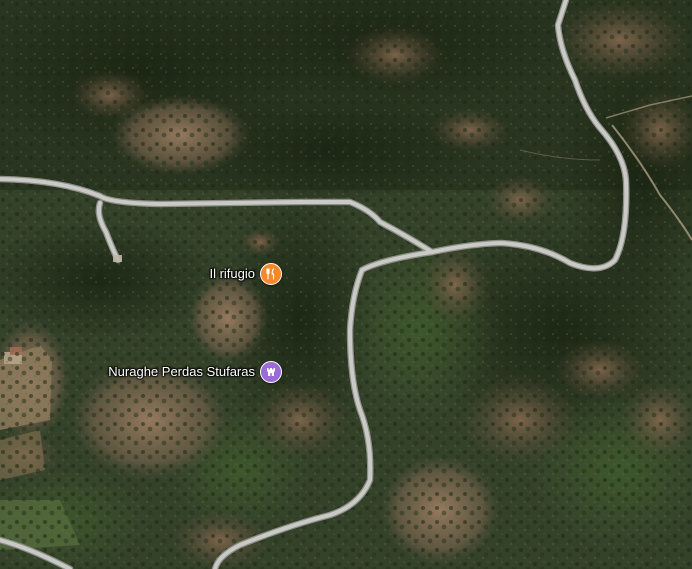 This screenshot has height=569, width=692. Describe the element at coordinates (181, 372) in the screenshot. I see `poi-label: Nuraghe Perdas Stufaras` at that location.